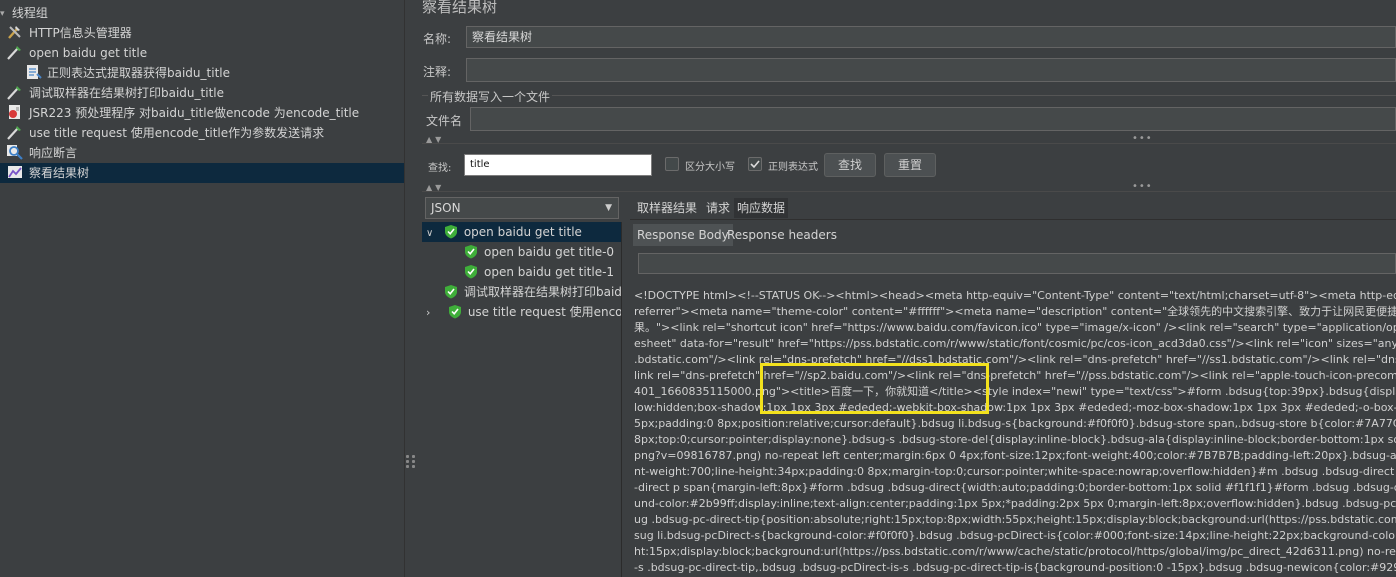 This screenshot has width=1396, height=577. What do you see at coordinates (53, 153) in the screenshot?
I see `tree-item-label: 响应断言` at bounding box center [53, 153].